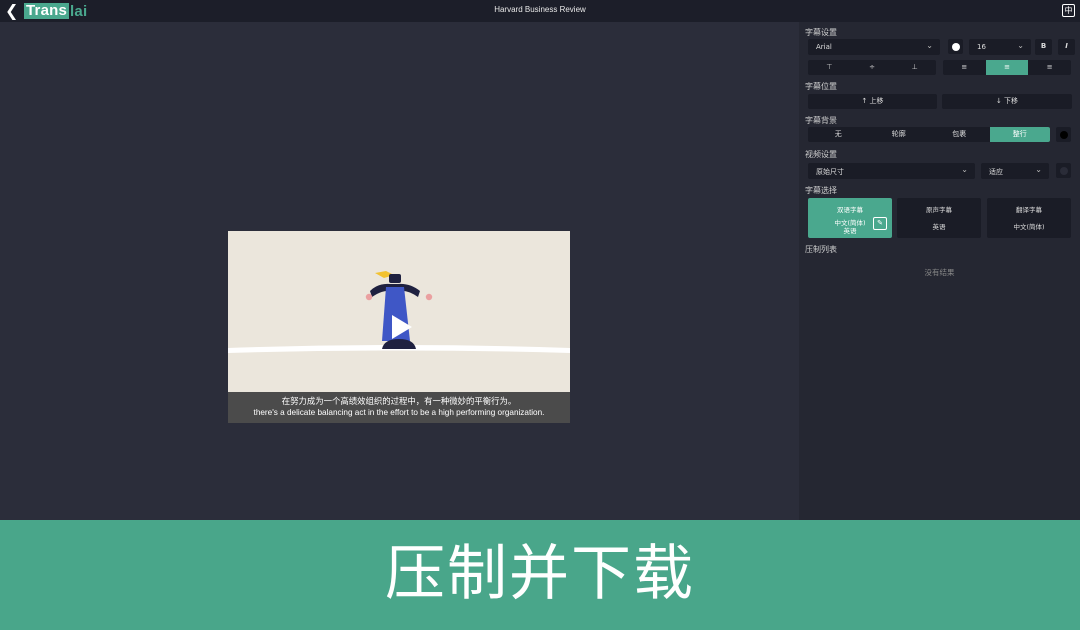 The image size is (1080, 630). I want to click on move-down-button: ↓ 下移, so click(1007, 101).